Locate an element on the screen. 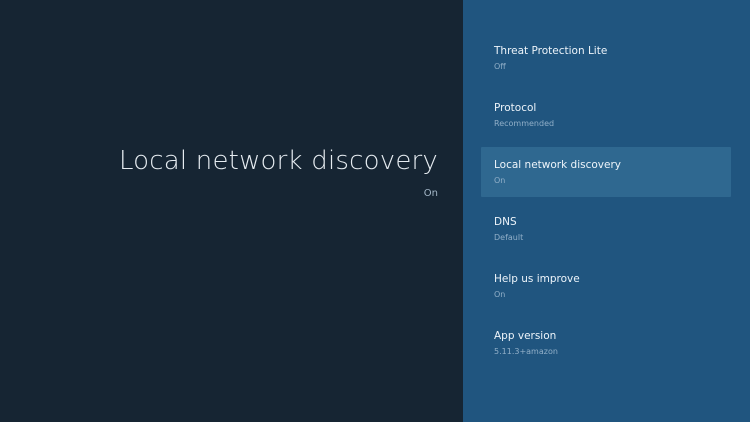 The image size is (750, 422). detail-value: On is located at coordinates (430, 193).